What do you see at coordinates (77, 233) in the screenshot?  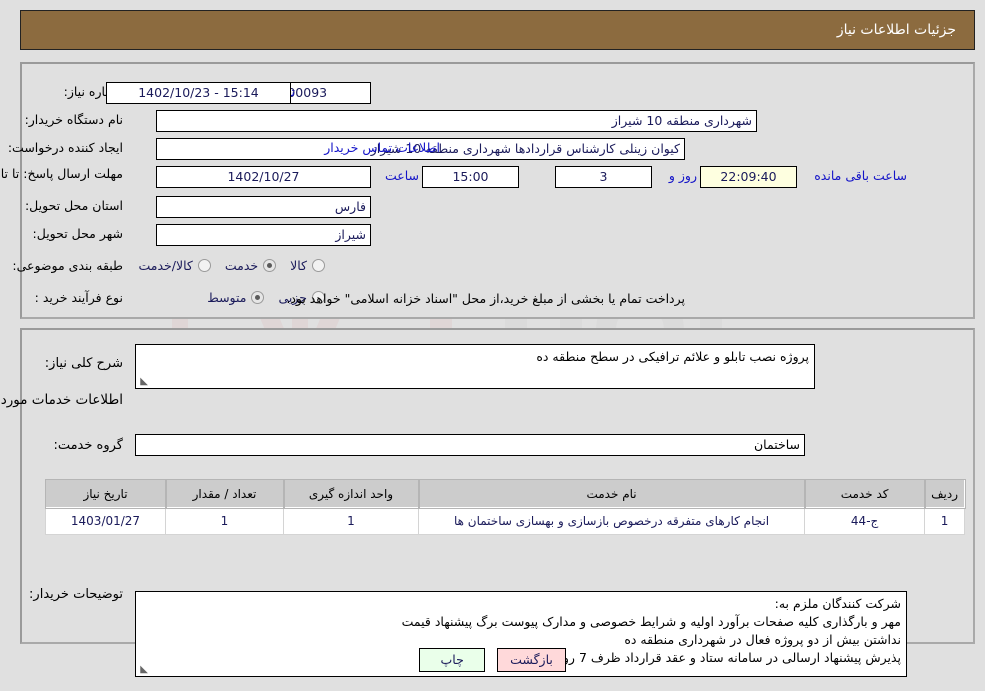 I see `label-city: شهر محل تحویل:` at bounding box center [77, 233].